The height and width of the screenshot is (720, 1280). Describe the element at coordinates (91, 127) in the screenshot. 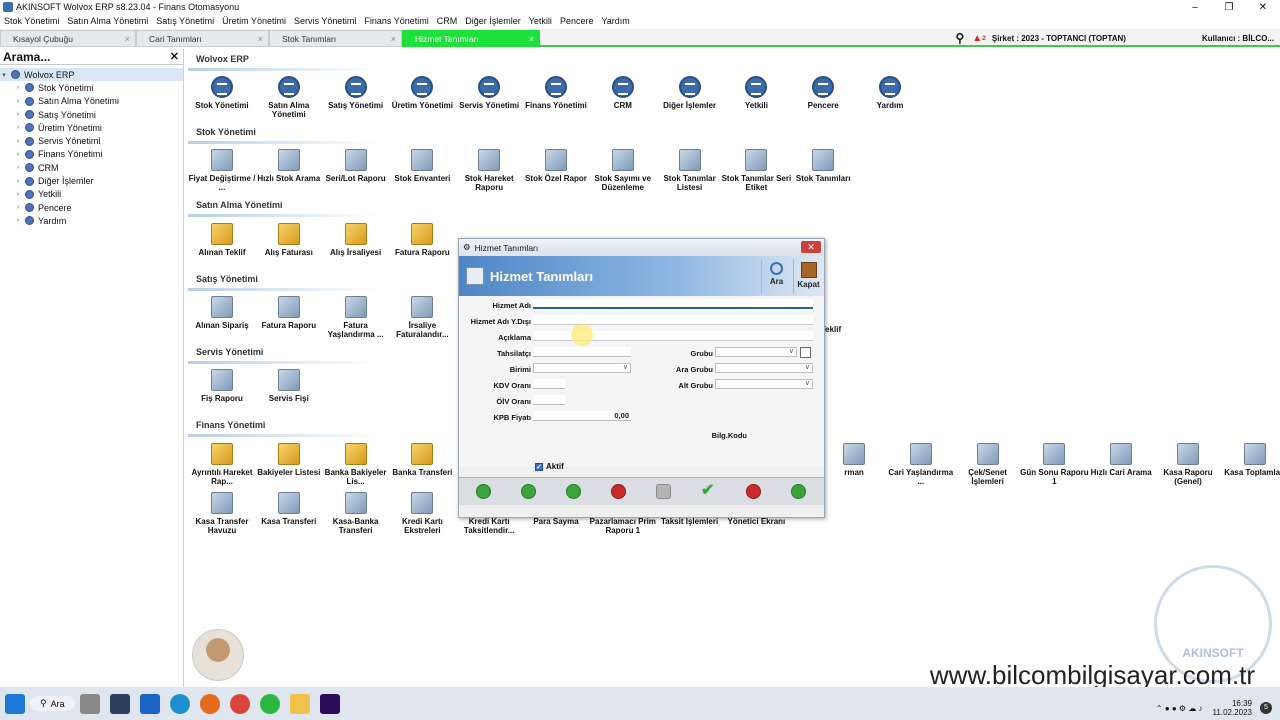

I see `tree-item-uretim: › Üretim Yönetimi` at that location.